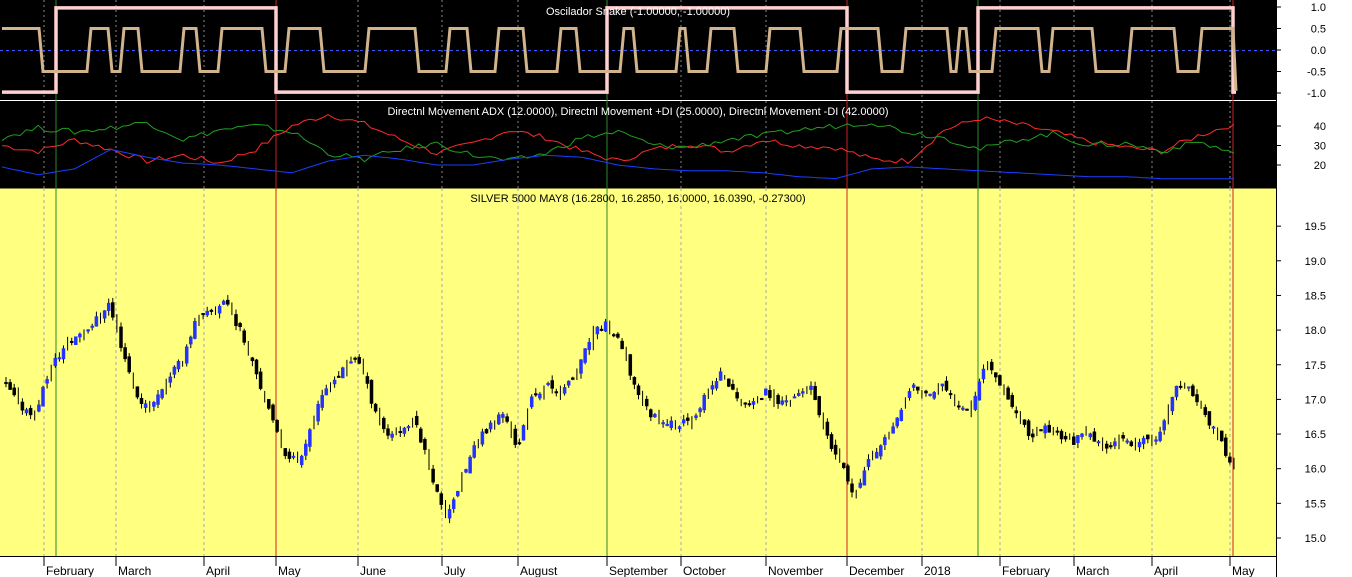 Image resolution: width=1352 pixels, height=577 pixels. I want to click on y-tick-label: 16.5, so click(1315, 435).